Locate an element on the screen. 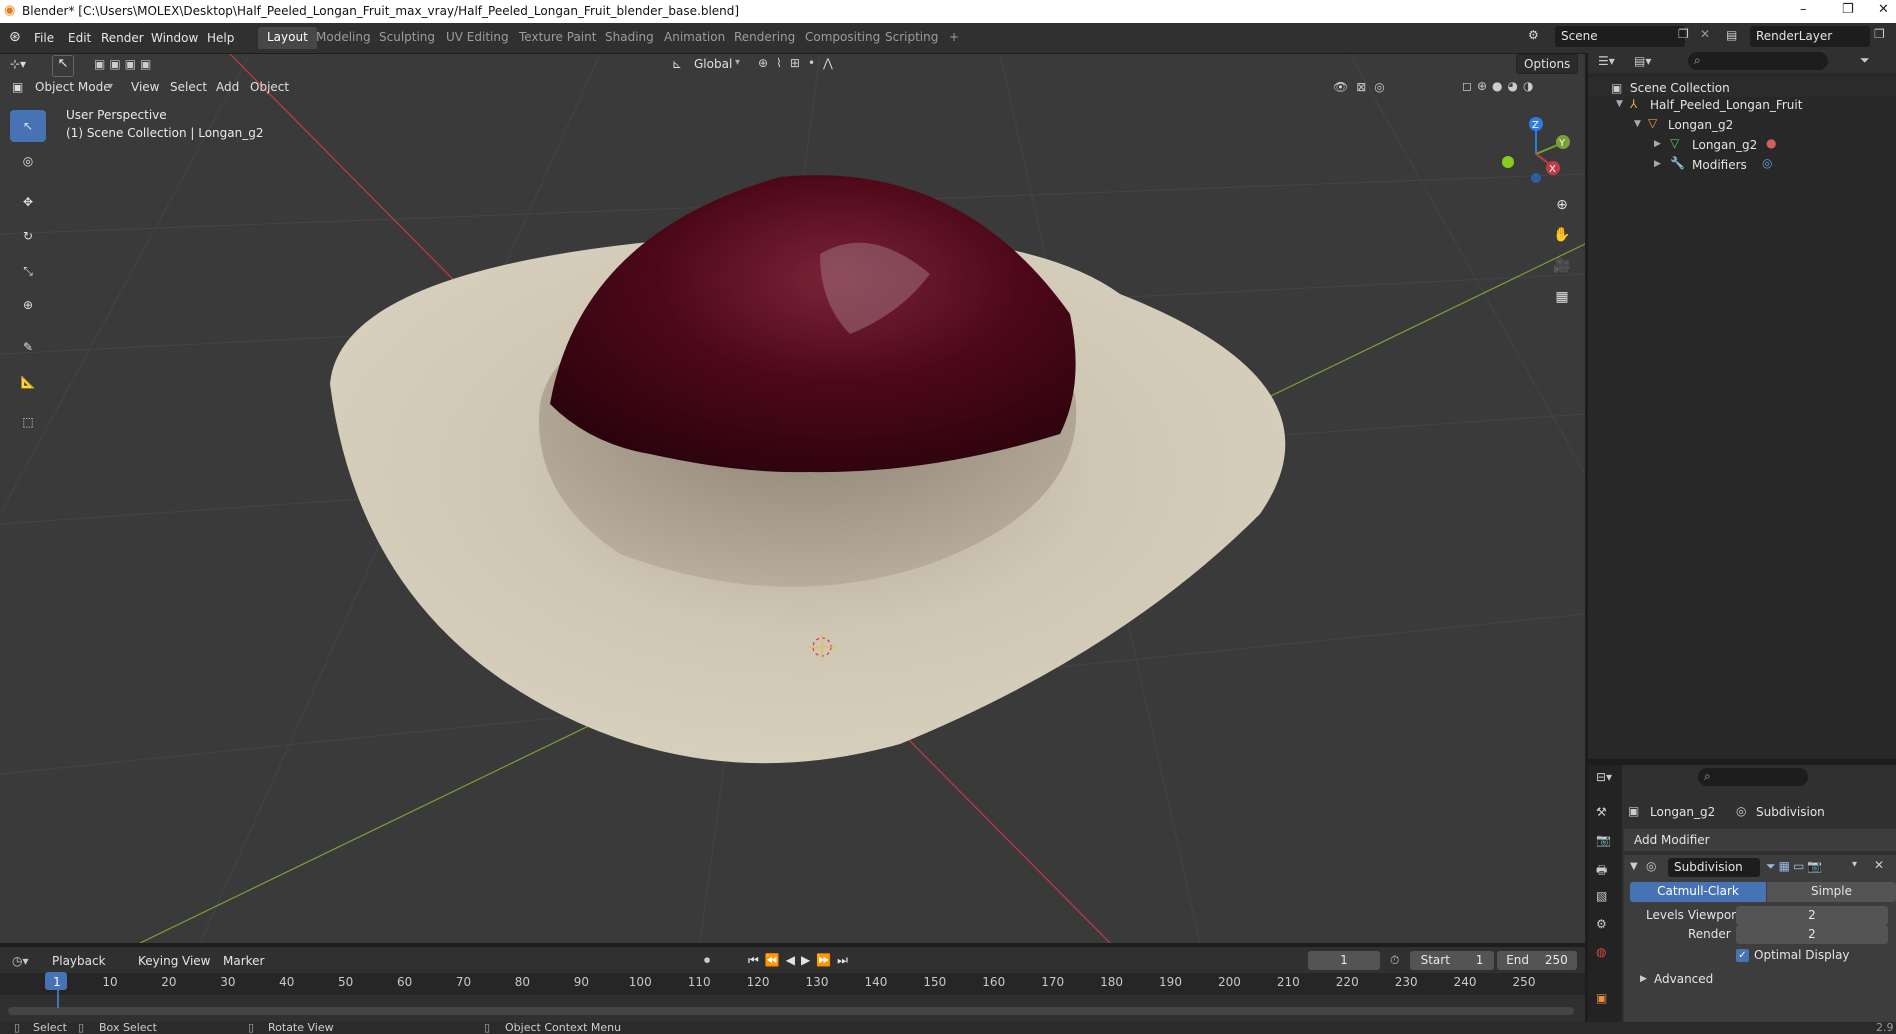 Image resolution: width=1896 pixels, height=1034 pixels. timeline-editor-icon: ◷▾ is located at coordinates (20, 961).